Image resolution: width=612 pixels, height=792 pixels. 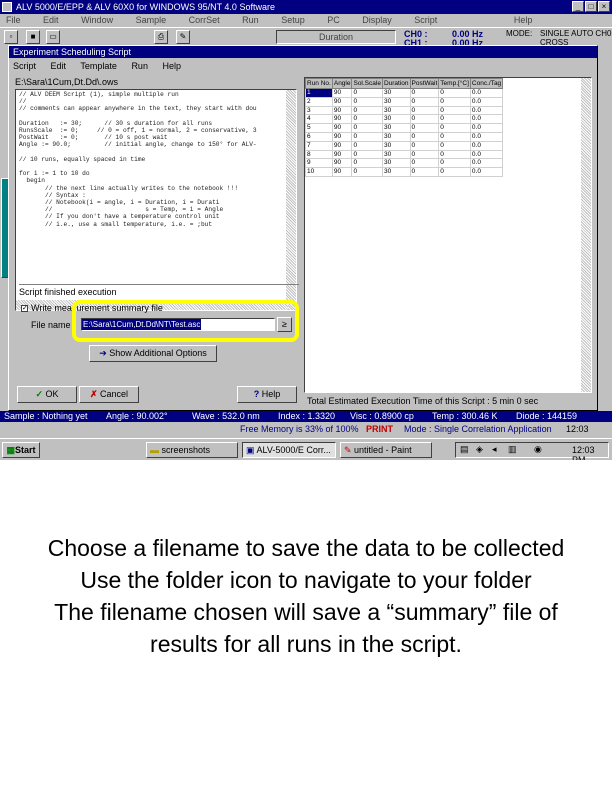 I want to click on menu-window: Window, so click(x=97, y=20).